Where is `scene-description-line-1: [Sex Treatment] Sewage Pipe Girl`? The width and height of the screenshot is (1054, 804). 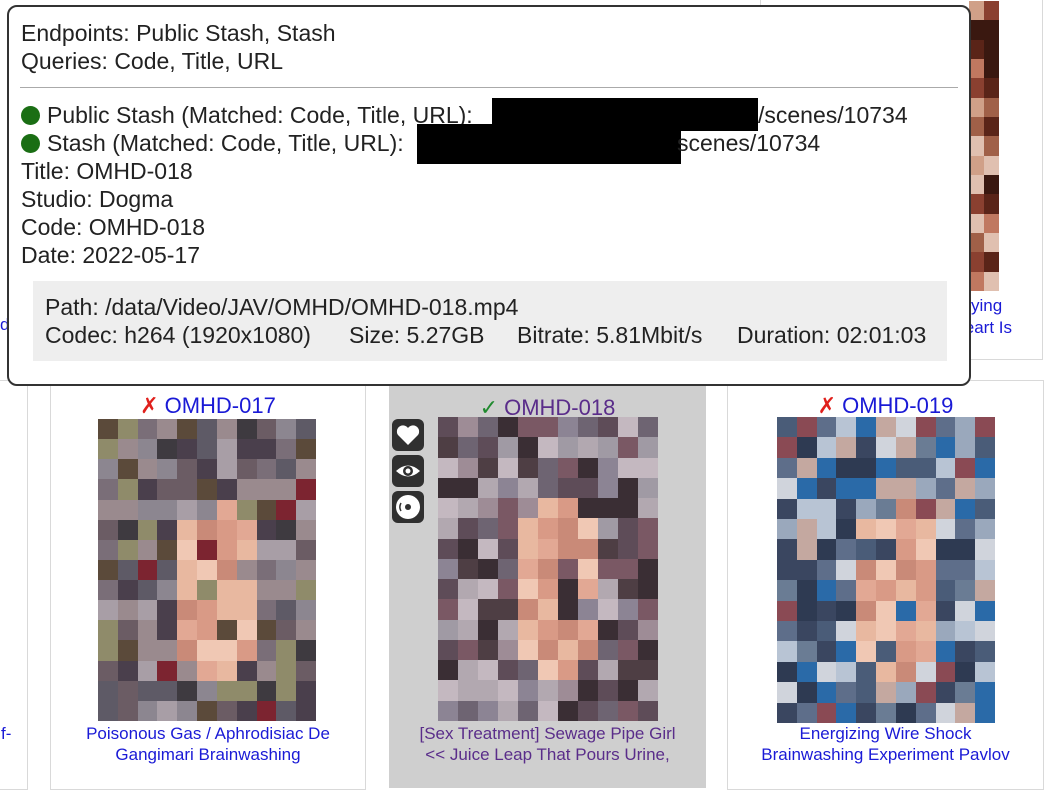 scene-description-line-1: [Sex Treatment] Sewage Pipe Girl is located at coordinates (547, 733).